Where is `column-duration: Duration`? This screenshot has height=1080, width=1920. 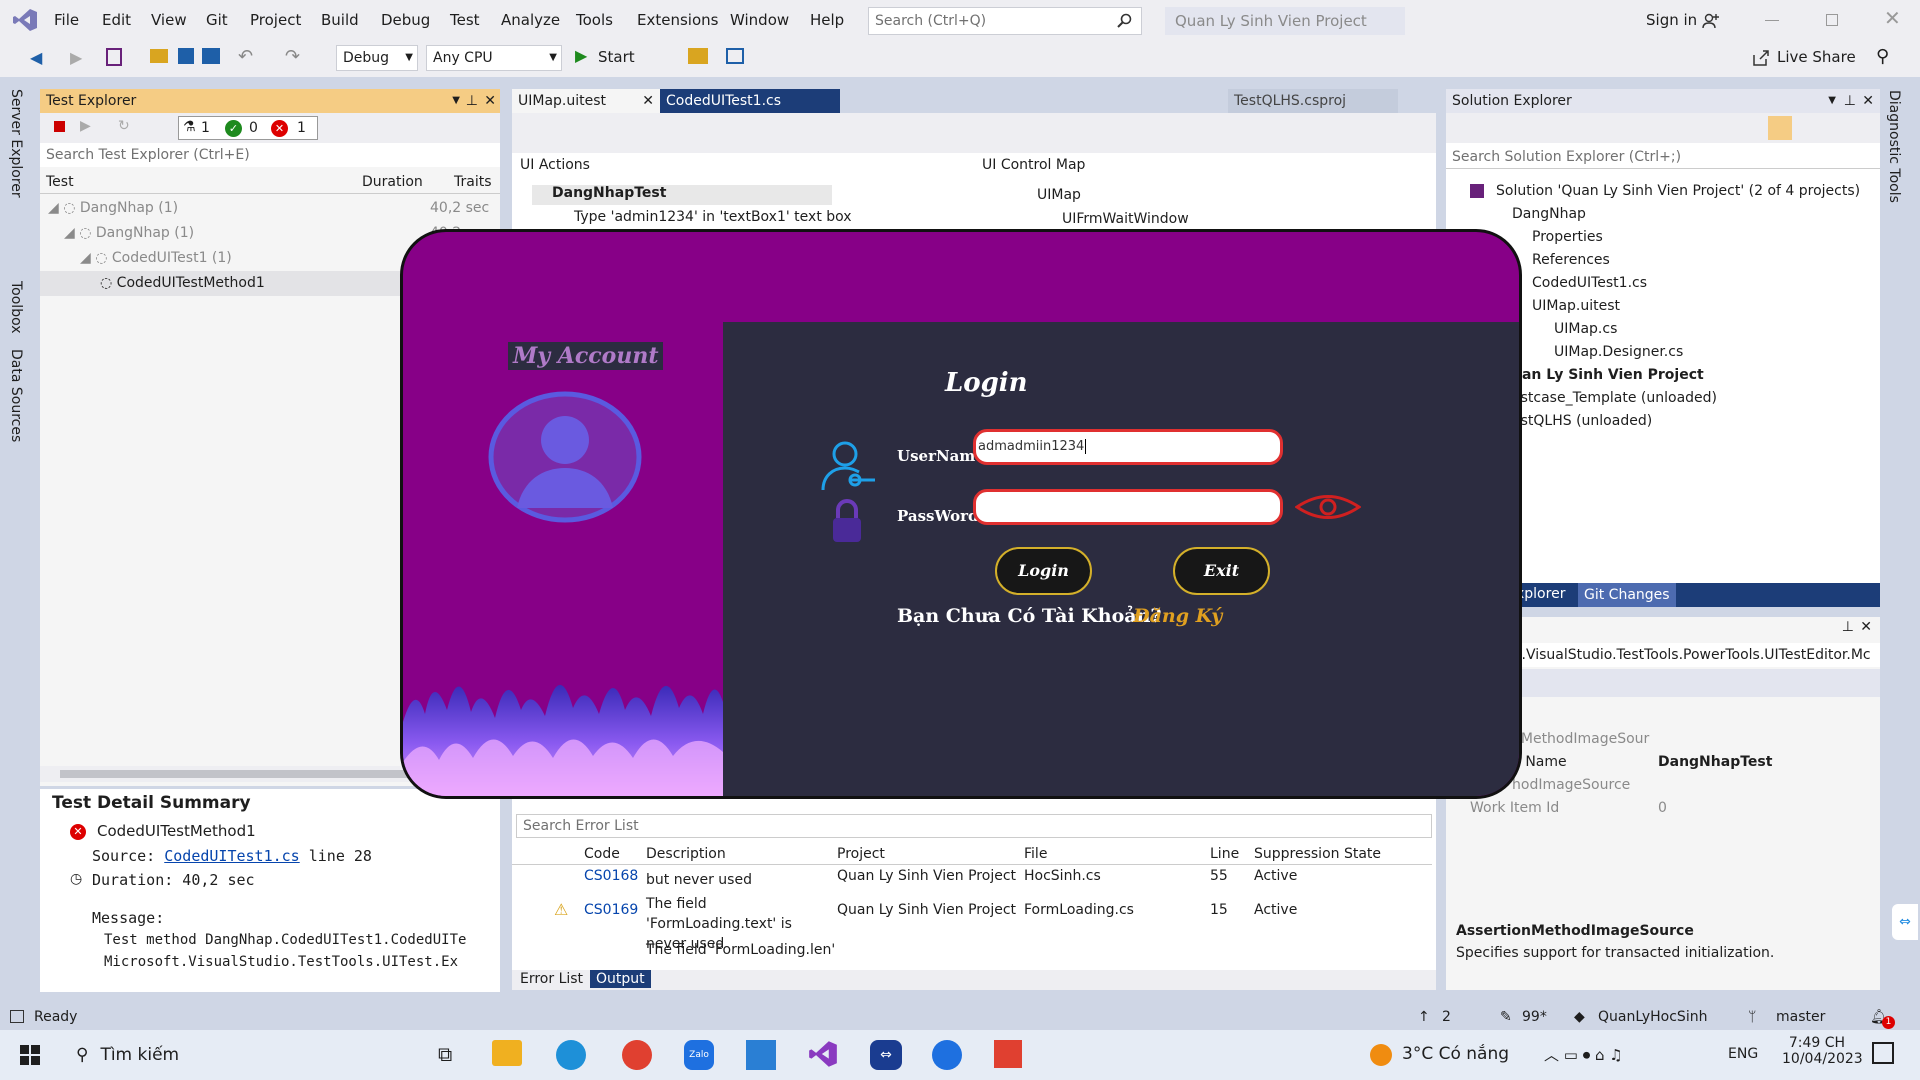 column-duration: Duration is located at coordinates (392, 182).